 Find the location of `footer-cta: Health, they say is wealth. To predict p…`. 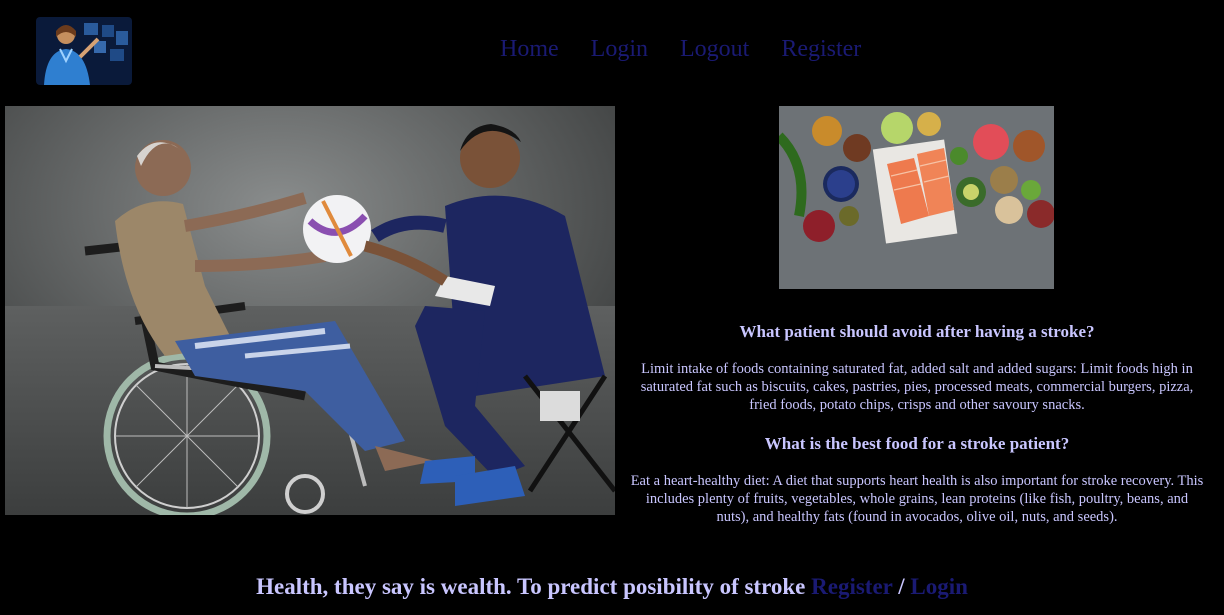

footer-cta: Health, they say is wealth. To predict p… is located at coordinates (612, 587).